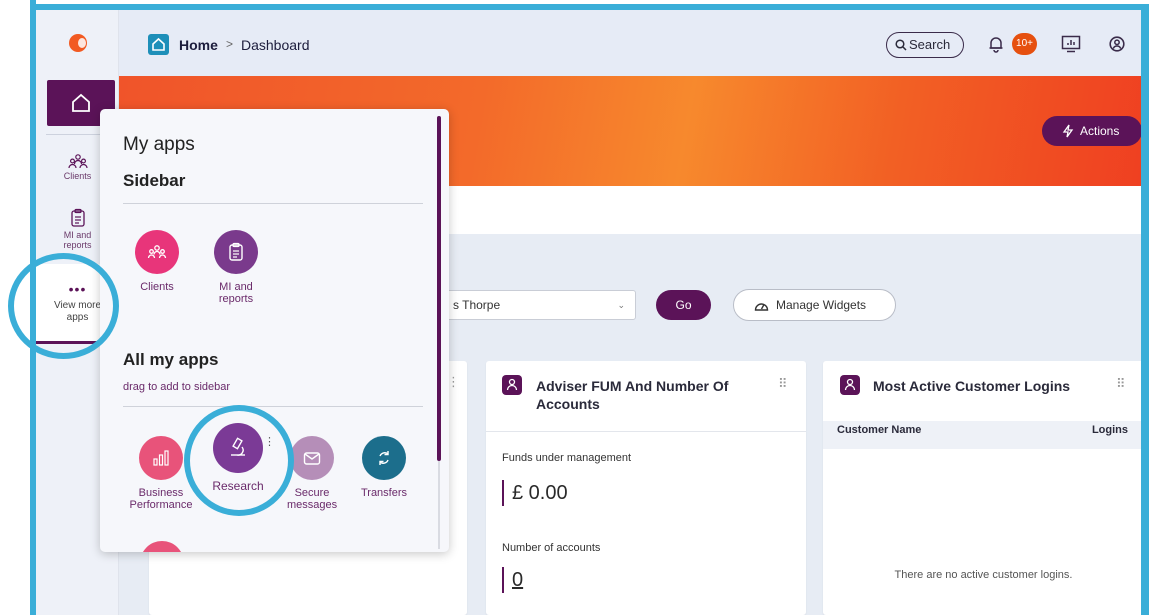  What do you see at coordinates (162, 546) in the screenshot?
I see `app-icon-circle-partial` at bounding box center [162, 546].